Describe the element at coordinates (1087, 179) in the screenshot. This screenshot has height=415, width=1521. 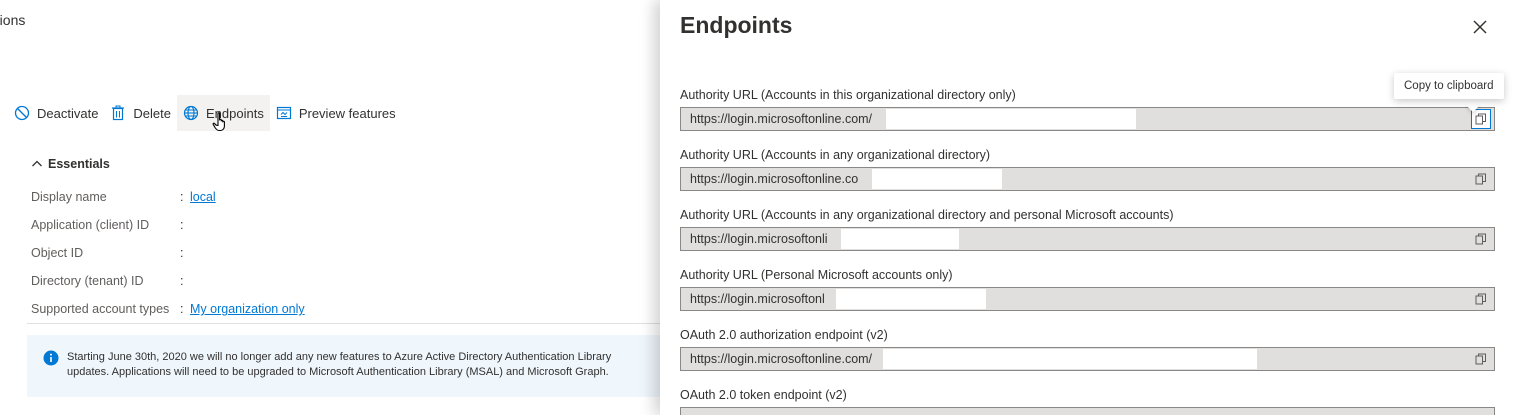
I see `endpoint-field: https://login.microsoftonline.co` at that location.